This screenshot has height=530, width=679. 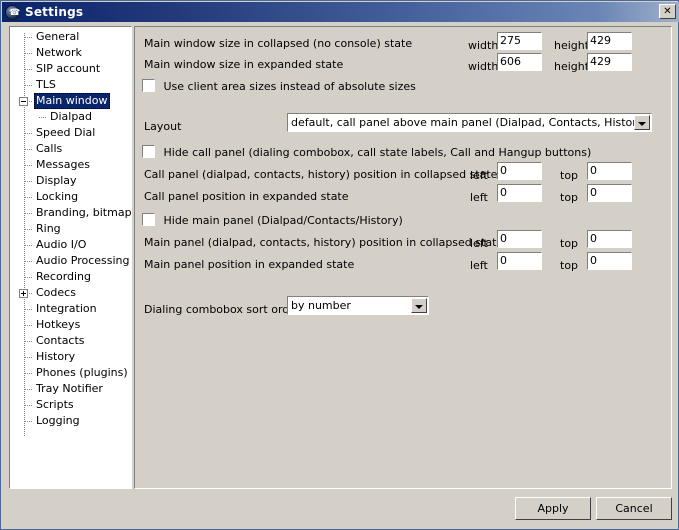 What do you see at coordinates (83, 260) in the screenshot?
I see `sidebar-item-label: Audio Processing` at bounding box center [83, 260].